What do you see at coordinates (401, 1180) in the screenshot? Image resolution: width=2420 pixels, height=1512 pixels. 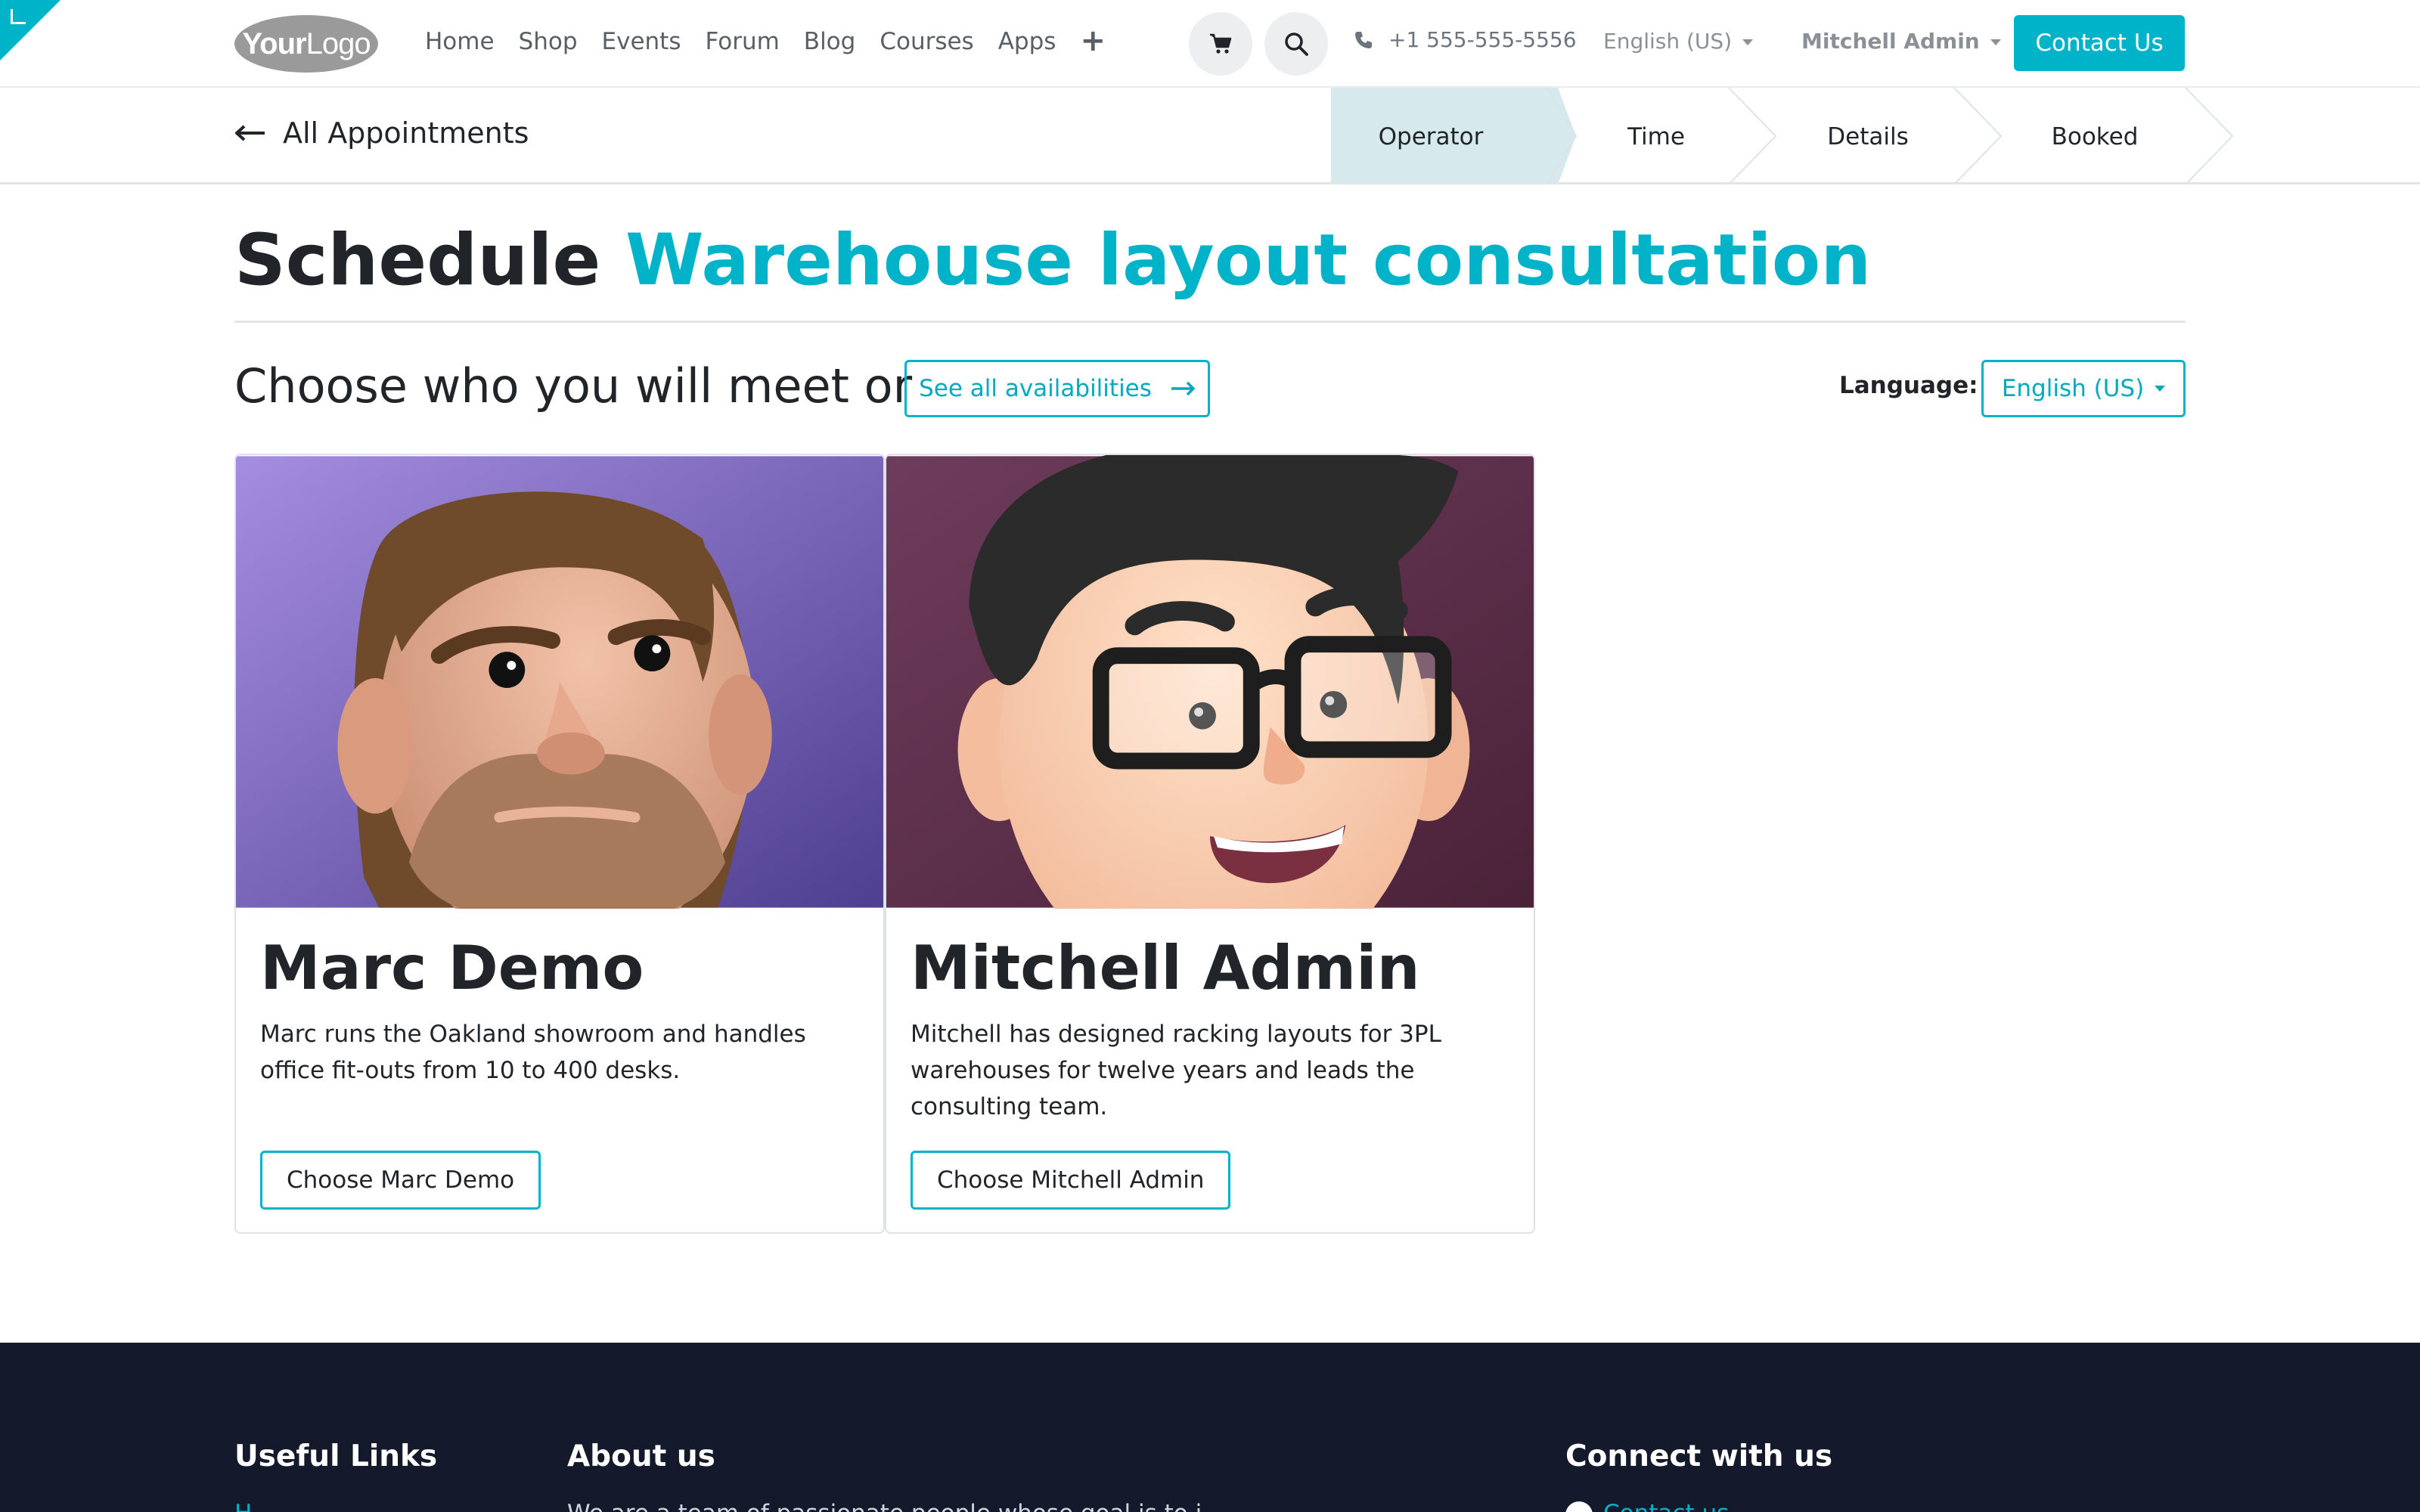 I see `choose-operator-button: Choose Marc Demo` at bounding box center [401, 1180].